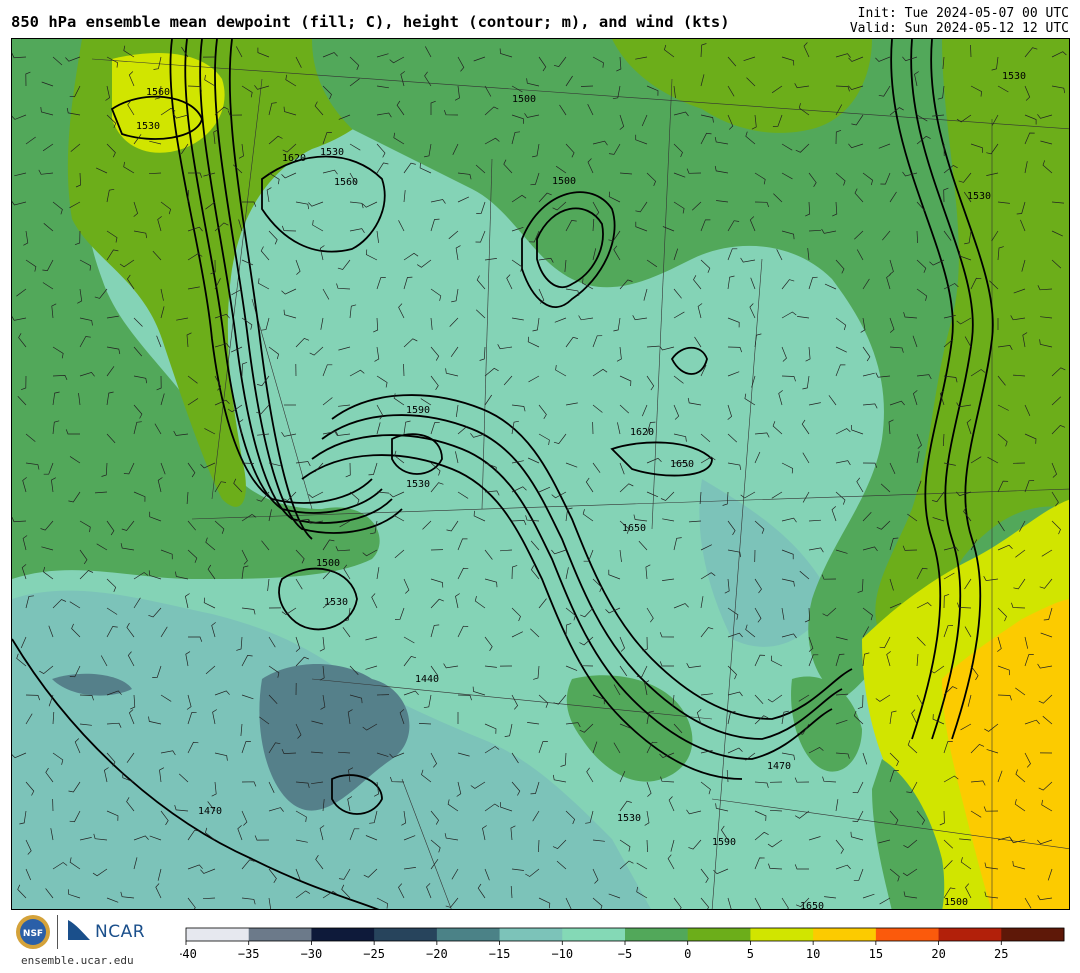 This screenshot has width=1080, height=973. I want to click on init-time: Init: Tue 2024-05-07 00 UTC, so click(963, 13).